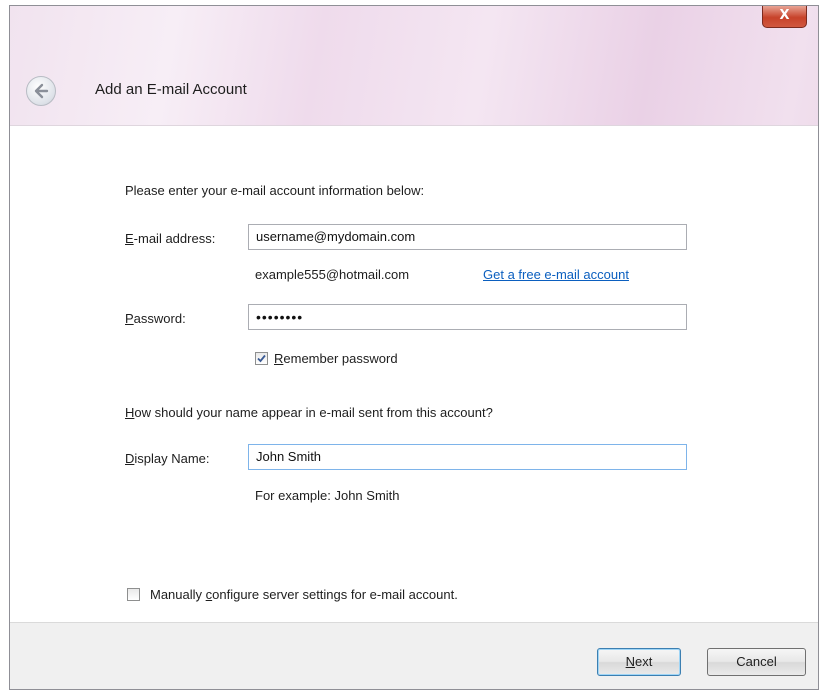  What do you see at coordinates (336, 358) in the screenshot?
I see `remember-password-label: Remember password` at bounding box center [336, 358].